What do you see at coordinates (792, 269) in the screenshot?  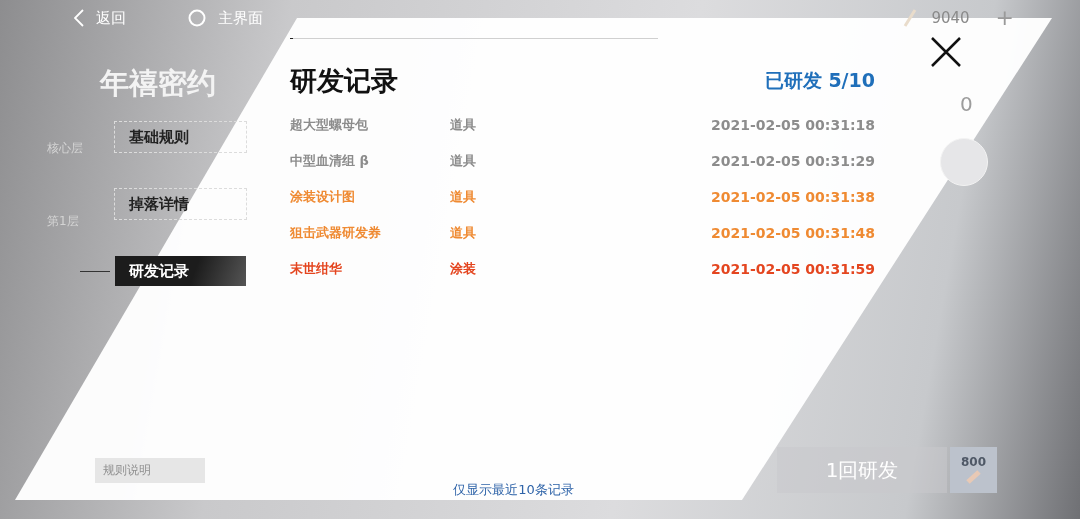 I see `record-time: 2021-02-05 00:31:59` at bounding box center [792, 269].